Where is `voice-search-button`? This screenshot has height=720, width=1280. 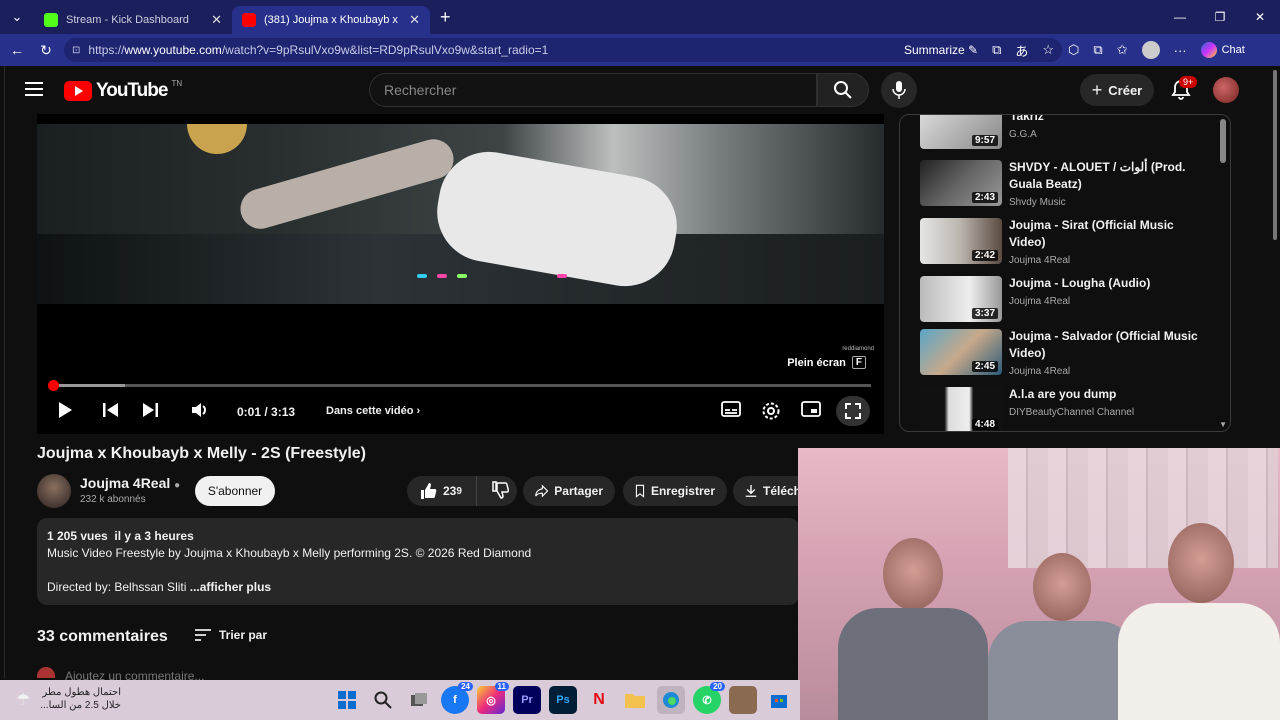 voice-search-button is located at coordinates (899, 90).